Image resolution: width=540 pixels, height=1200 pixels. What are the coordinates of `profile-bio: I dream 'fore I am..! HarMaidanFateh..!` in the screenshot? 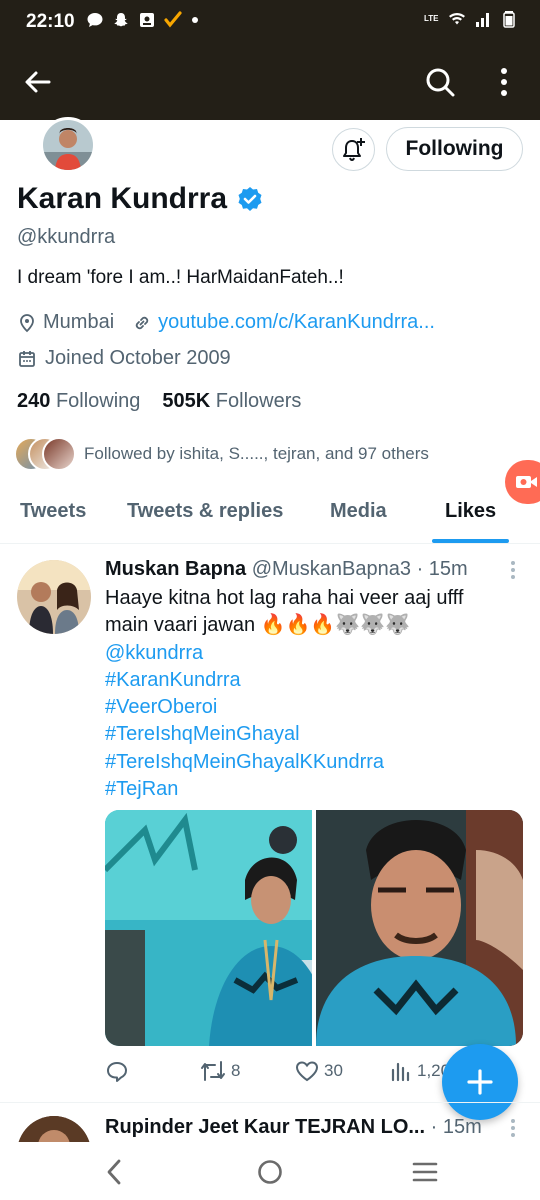 It's located at (180, 277).